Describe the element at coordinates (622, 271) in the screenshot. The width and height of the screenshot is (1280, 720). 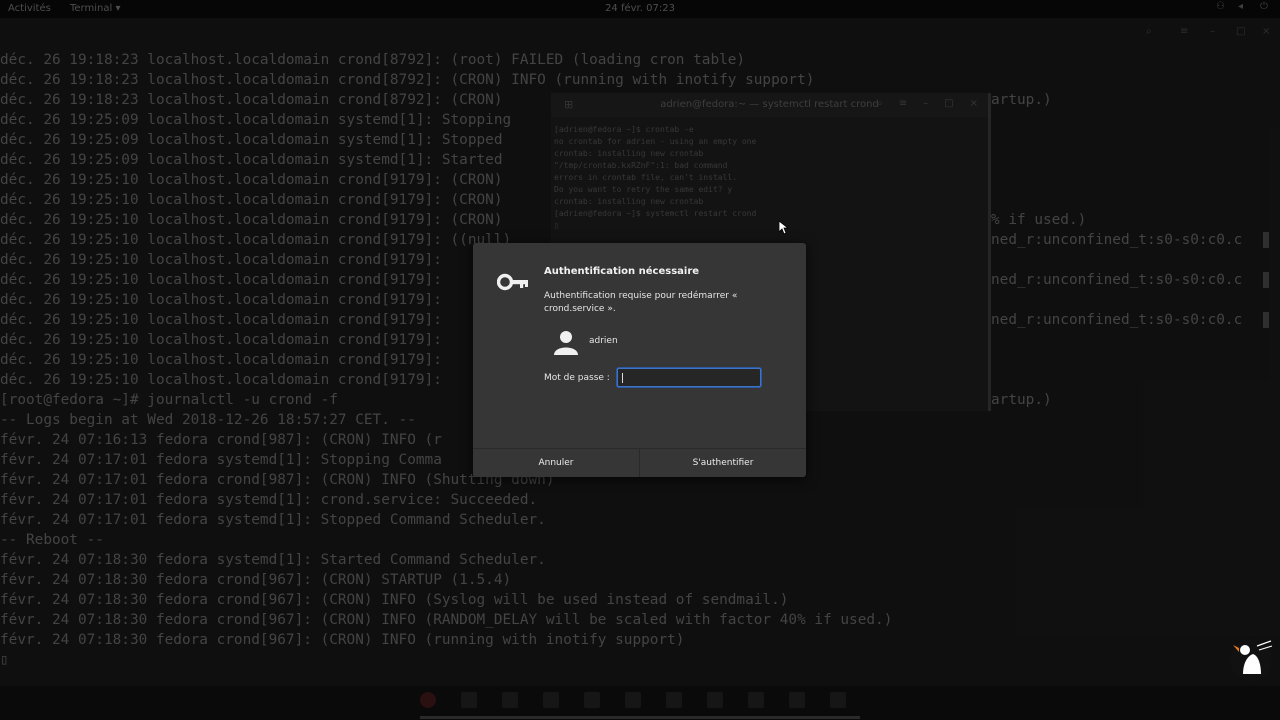
I see `dialog-title: Authentification nécessaire` at that location.